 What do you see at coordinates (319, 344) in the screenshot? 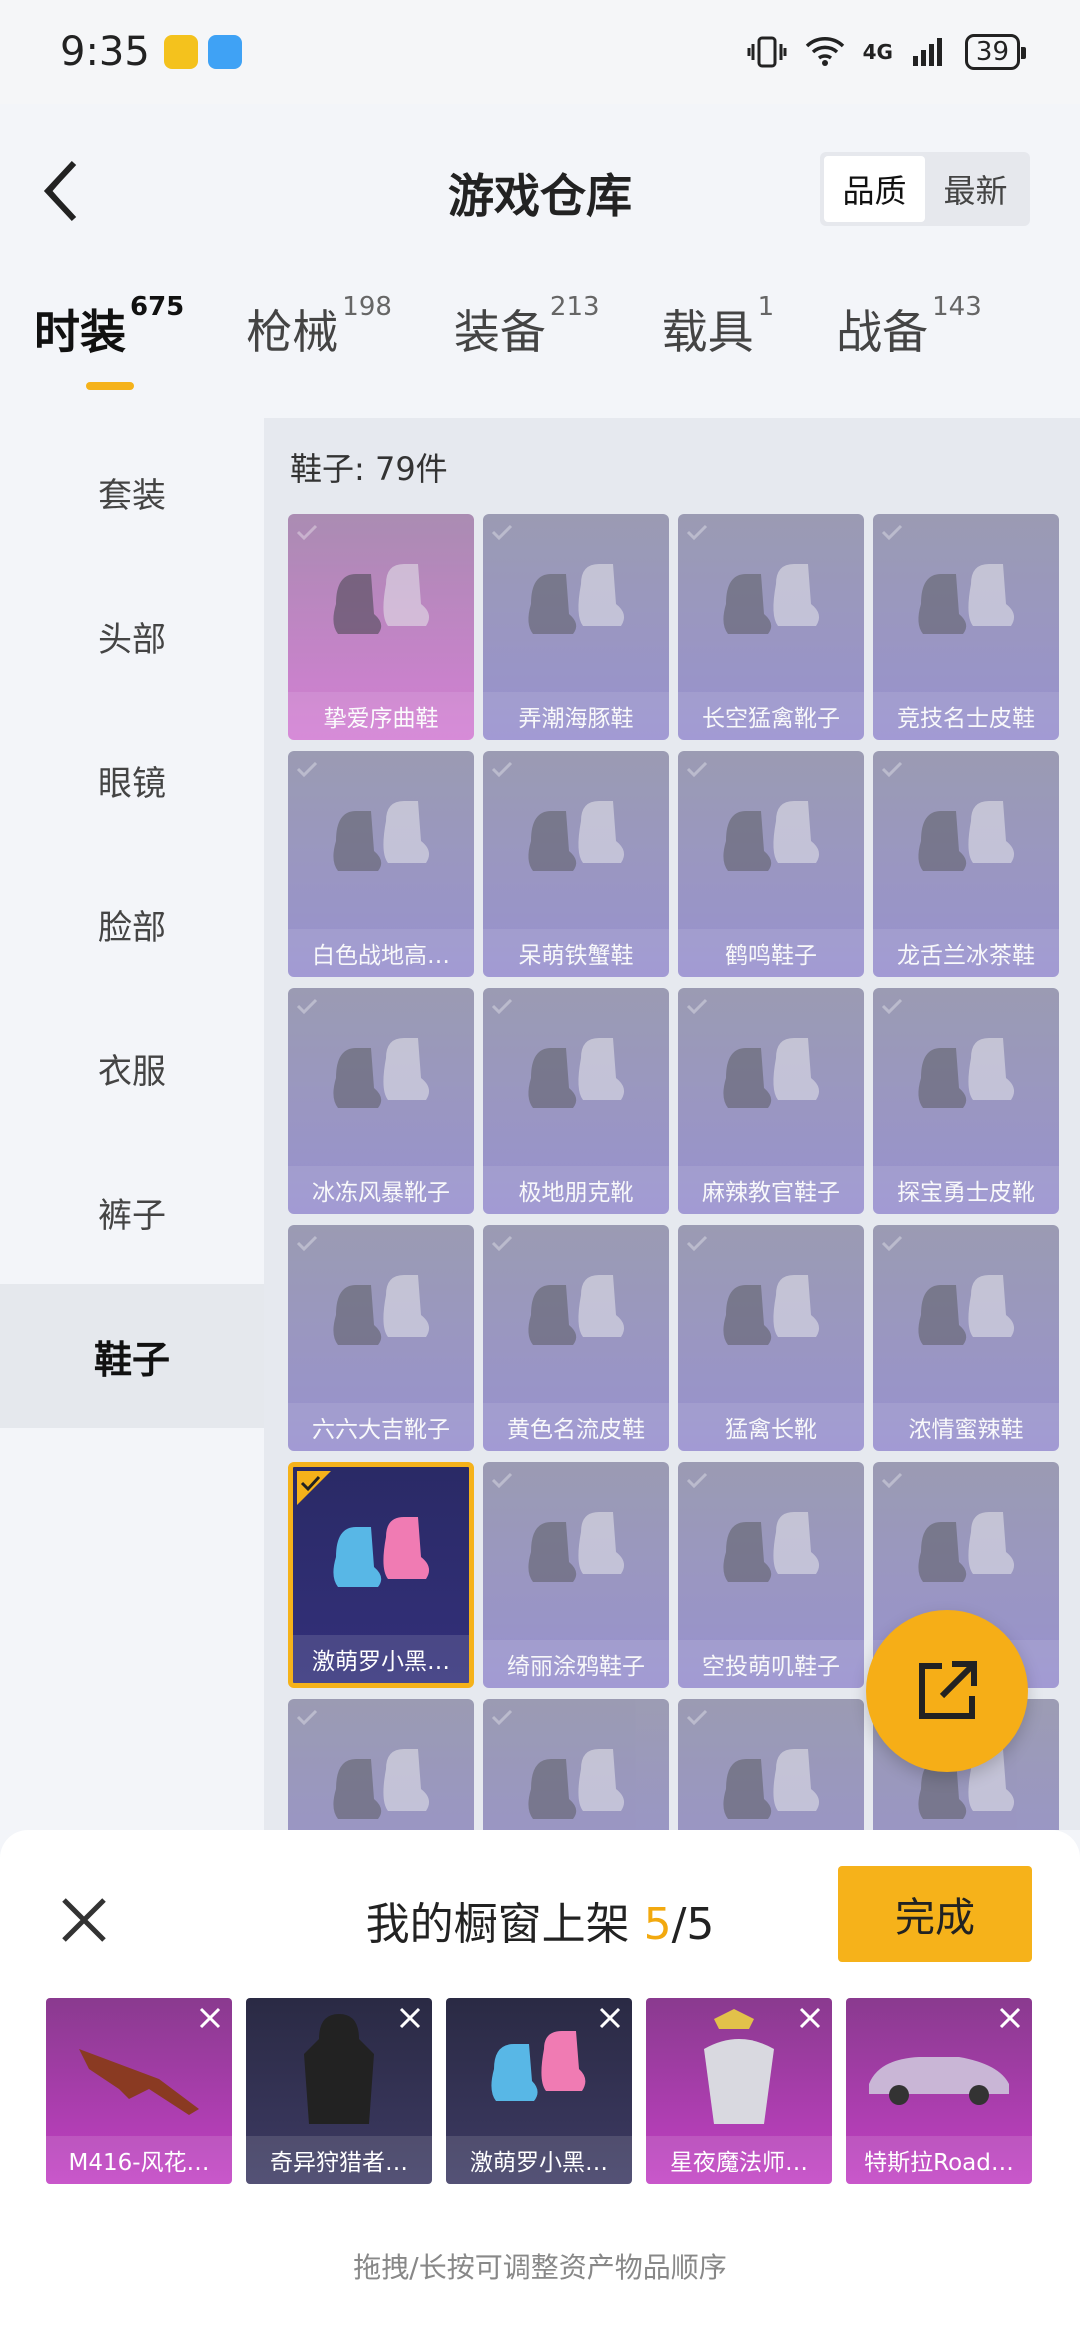
I see `tab-guns: 枪械 198` at bounding box center [319, 344].